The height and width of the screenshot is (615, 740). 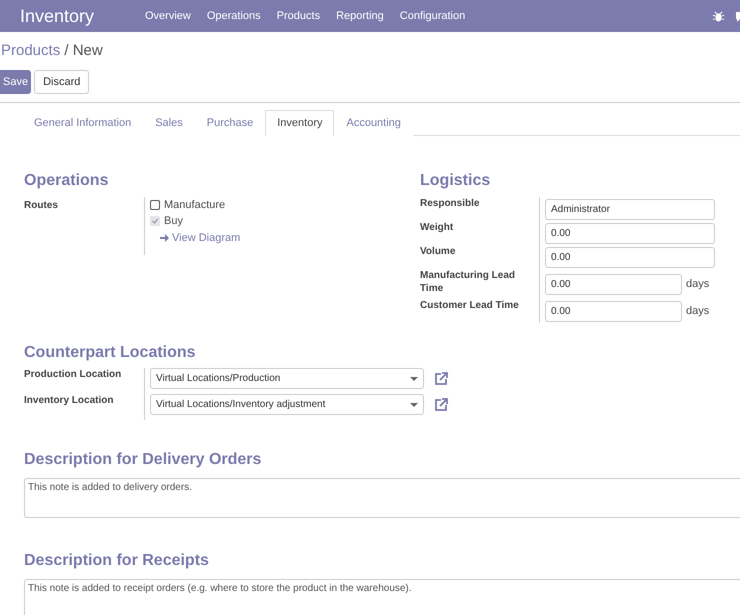 What do you see at coordinates (433, 16) in the screenshot?
I see `menu-item: Configuration` at bounding box center [433, 16].